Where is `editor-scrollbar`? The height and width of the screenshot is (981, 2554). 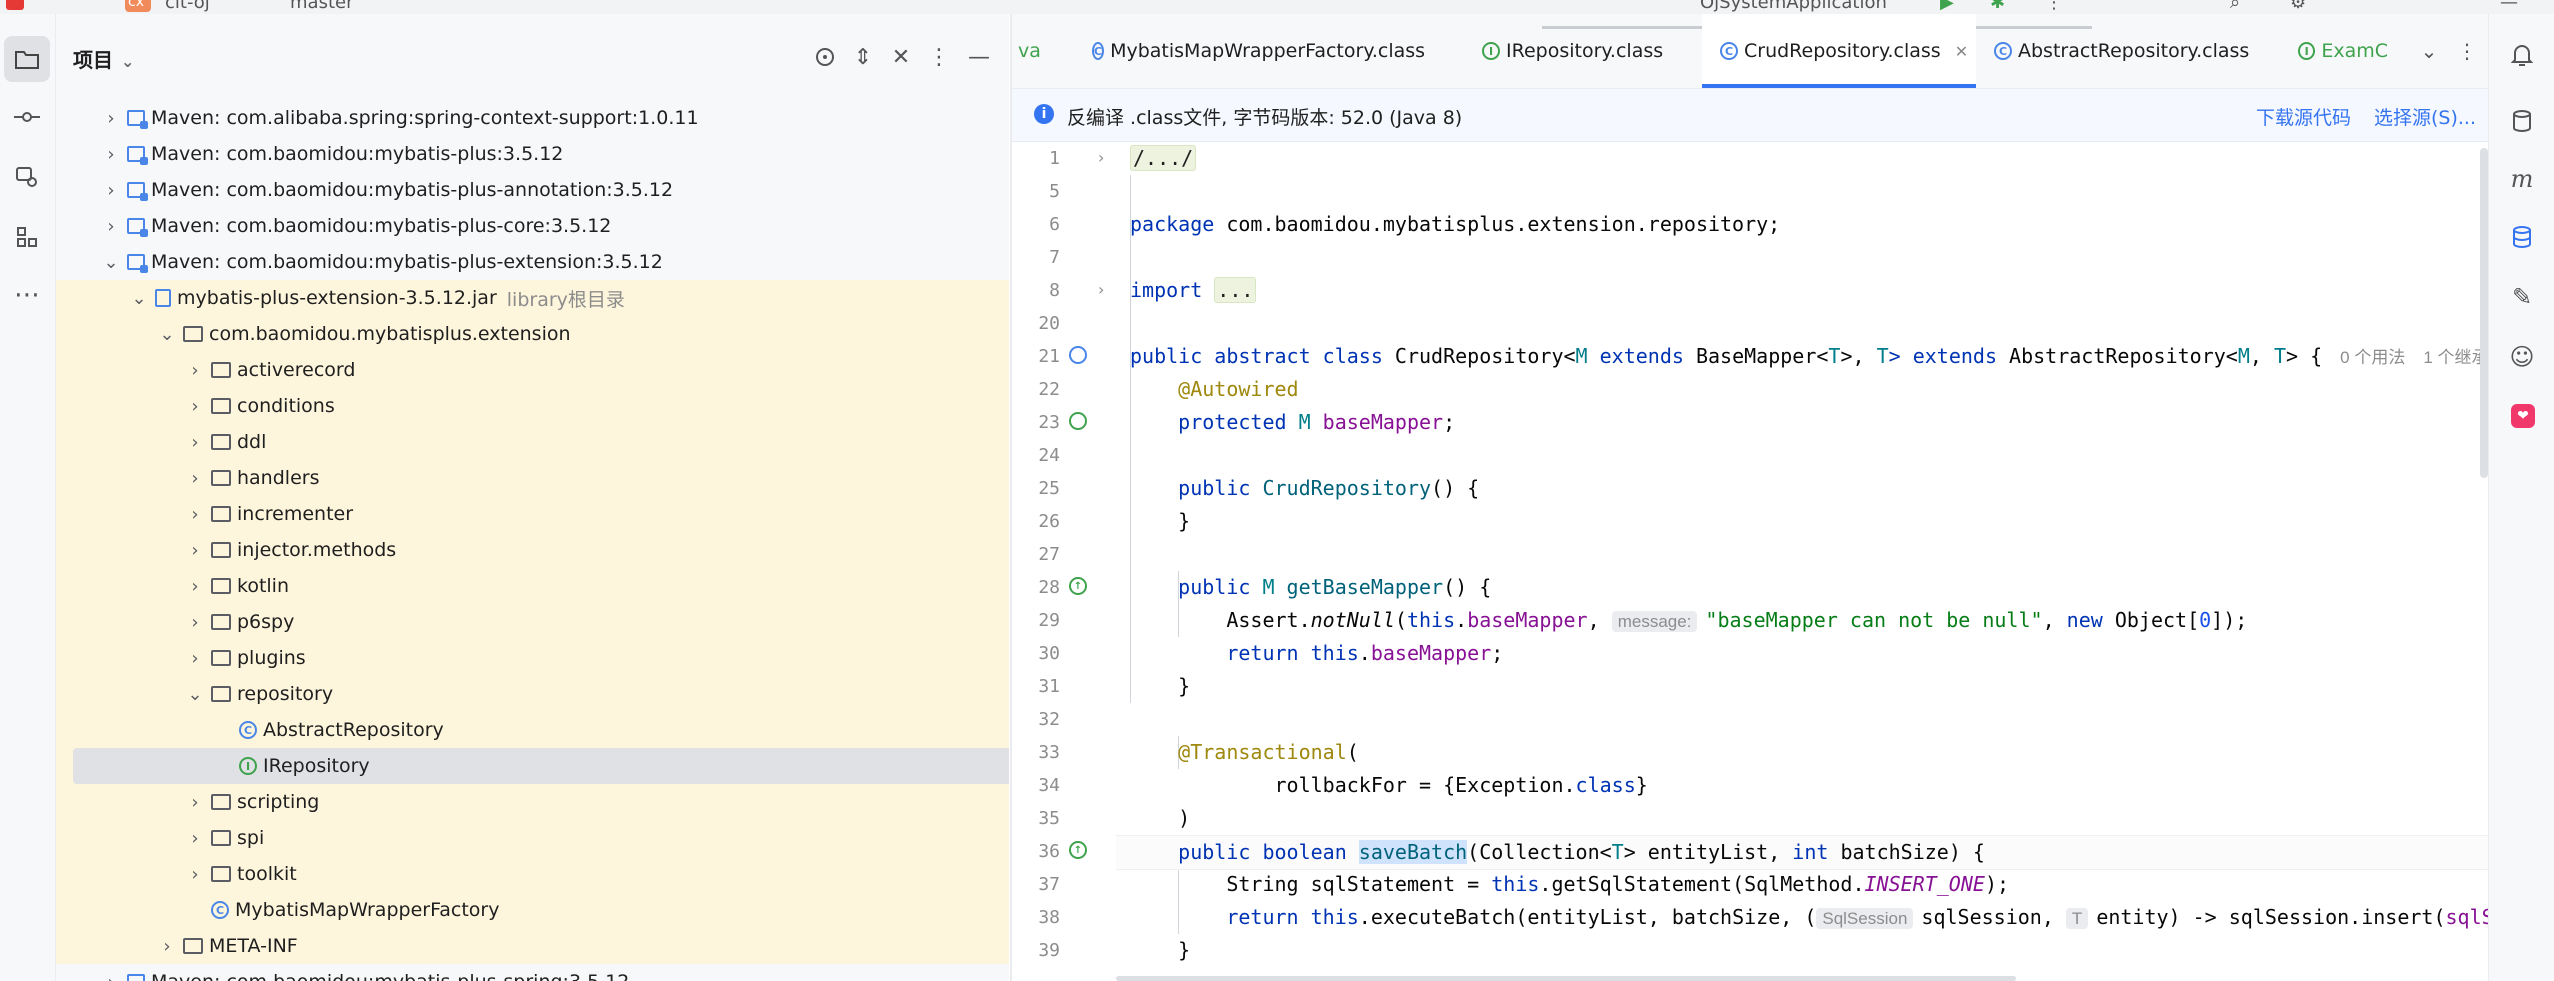 editor-scrollbar is located at coordinates (2484, 313).